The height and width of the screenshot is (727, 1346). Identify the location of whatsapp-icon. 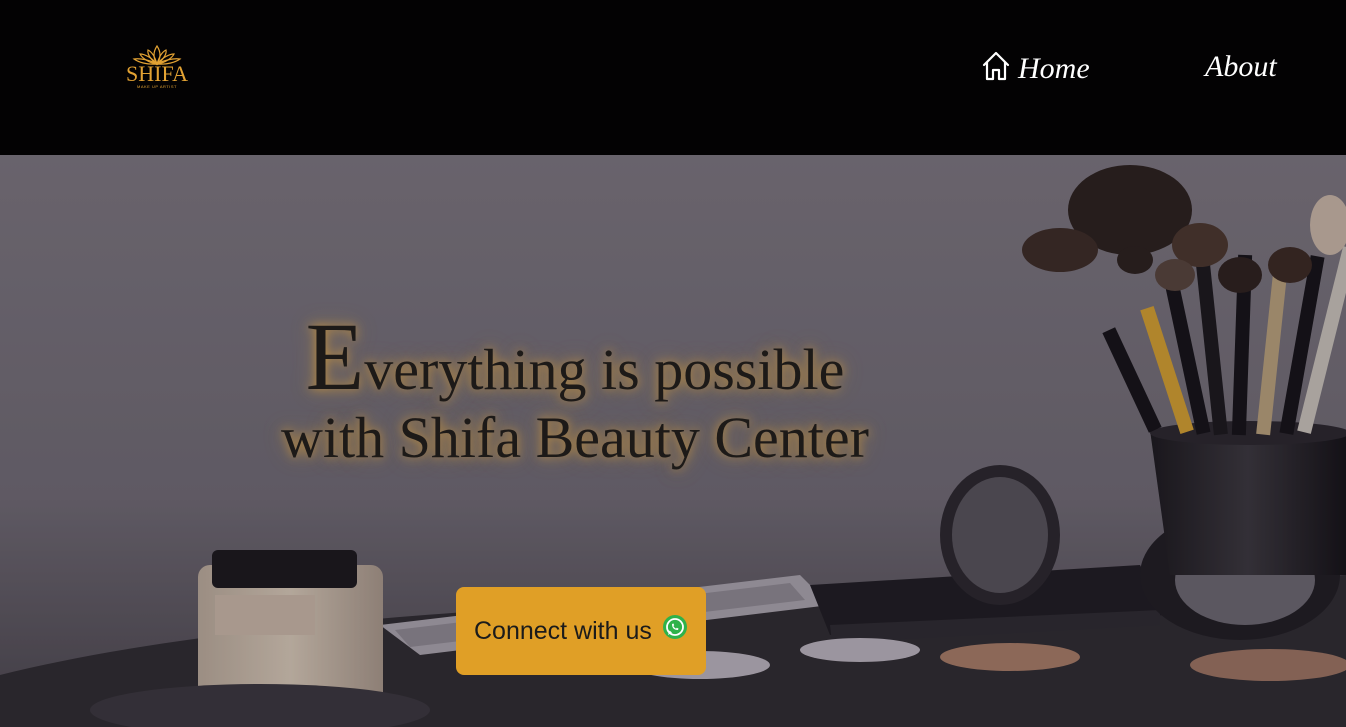
(675, 627).